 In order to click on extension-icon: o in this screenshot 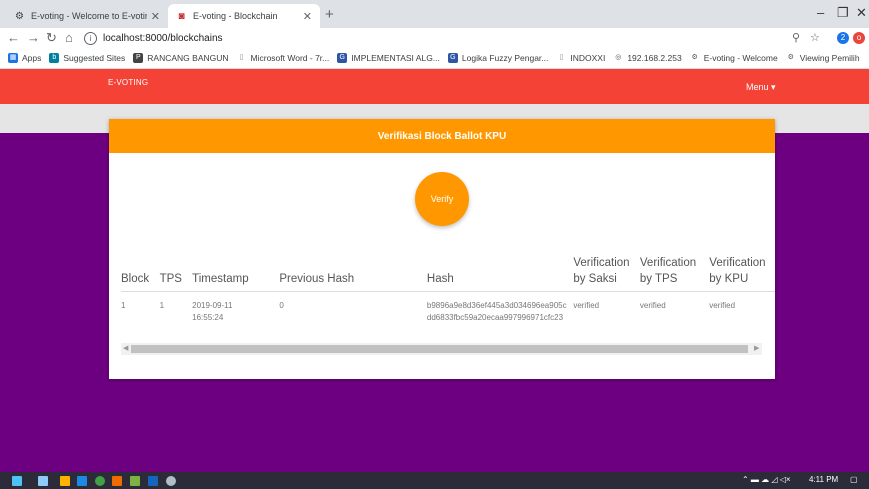, I will do `click(859, 38)`.